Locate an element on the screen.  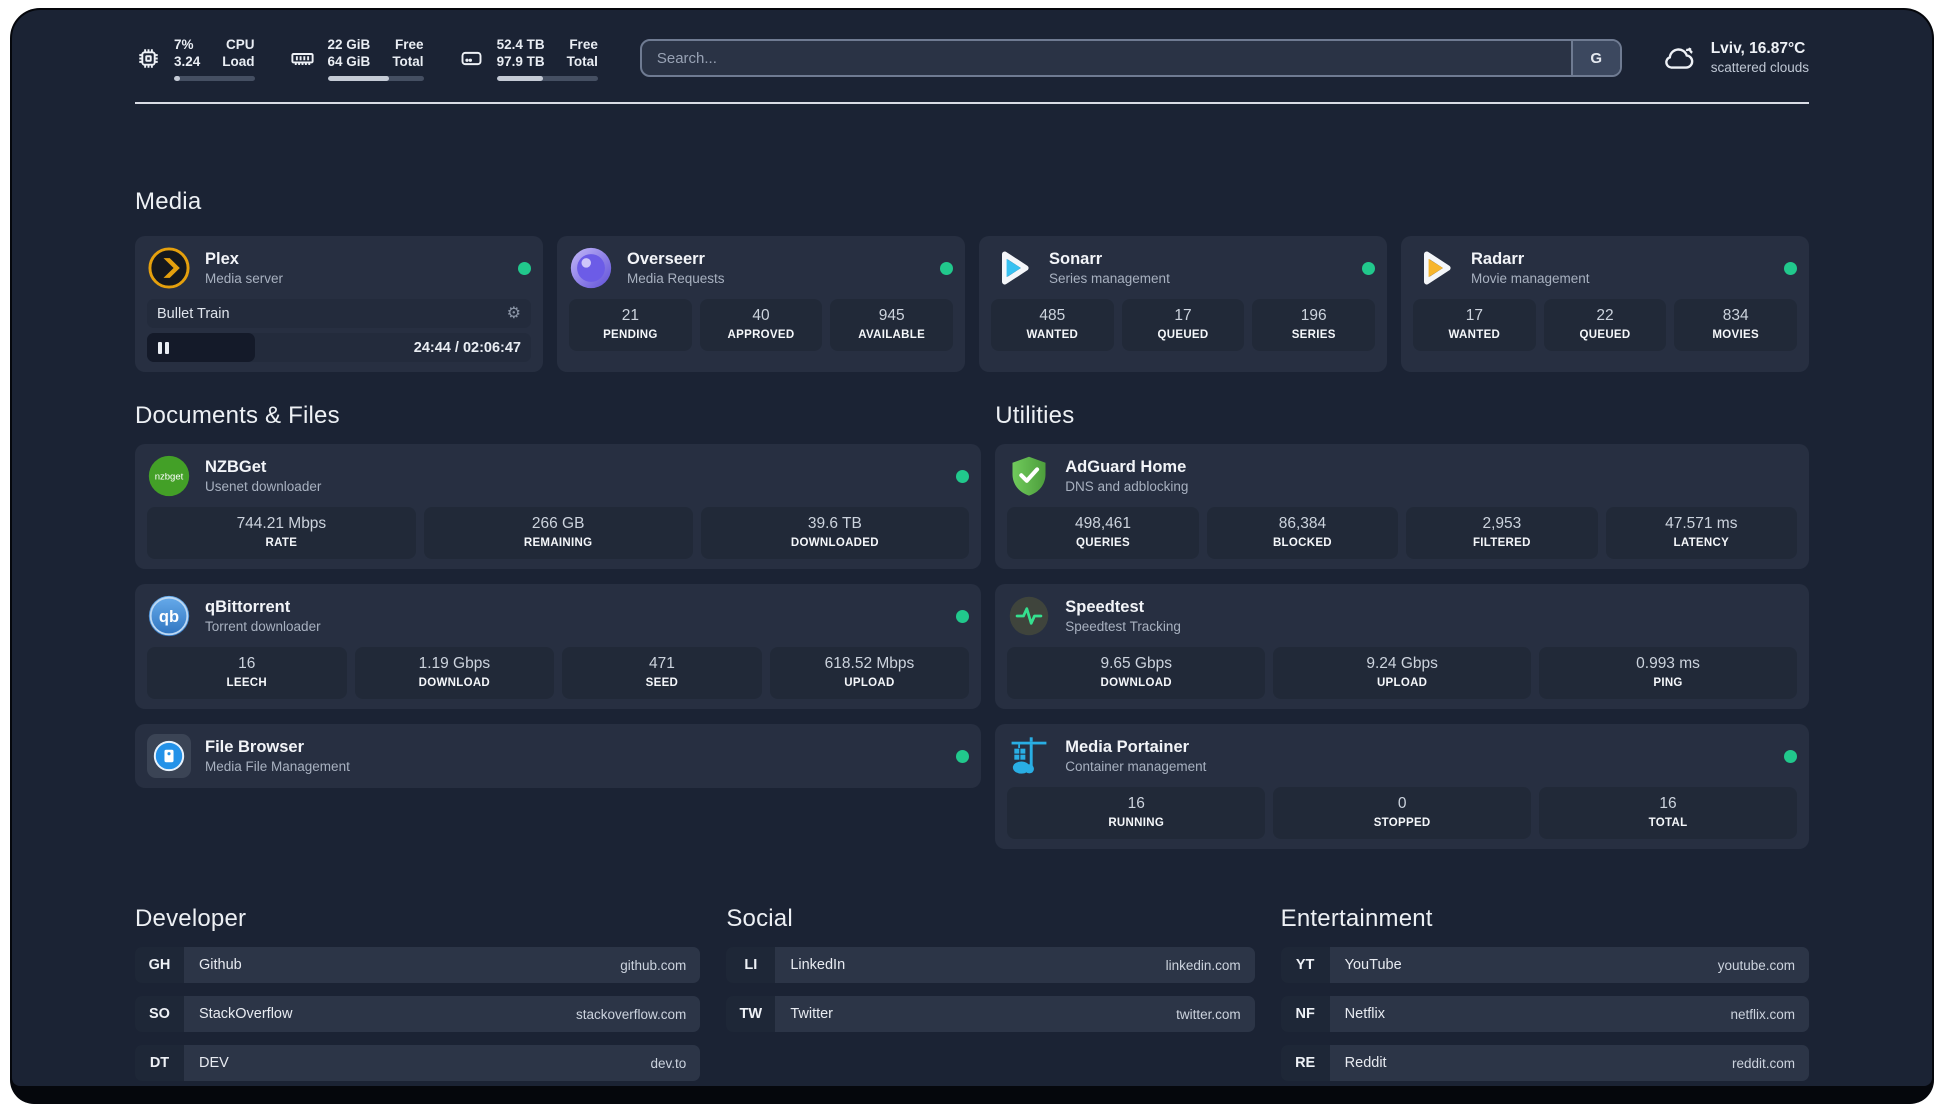
plex-icon is located at coordinates (169, 268).